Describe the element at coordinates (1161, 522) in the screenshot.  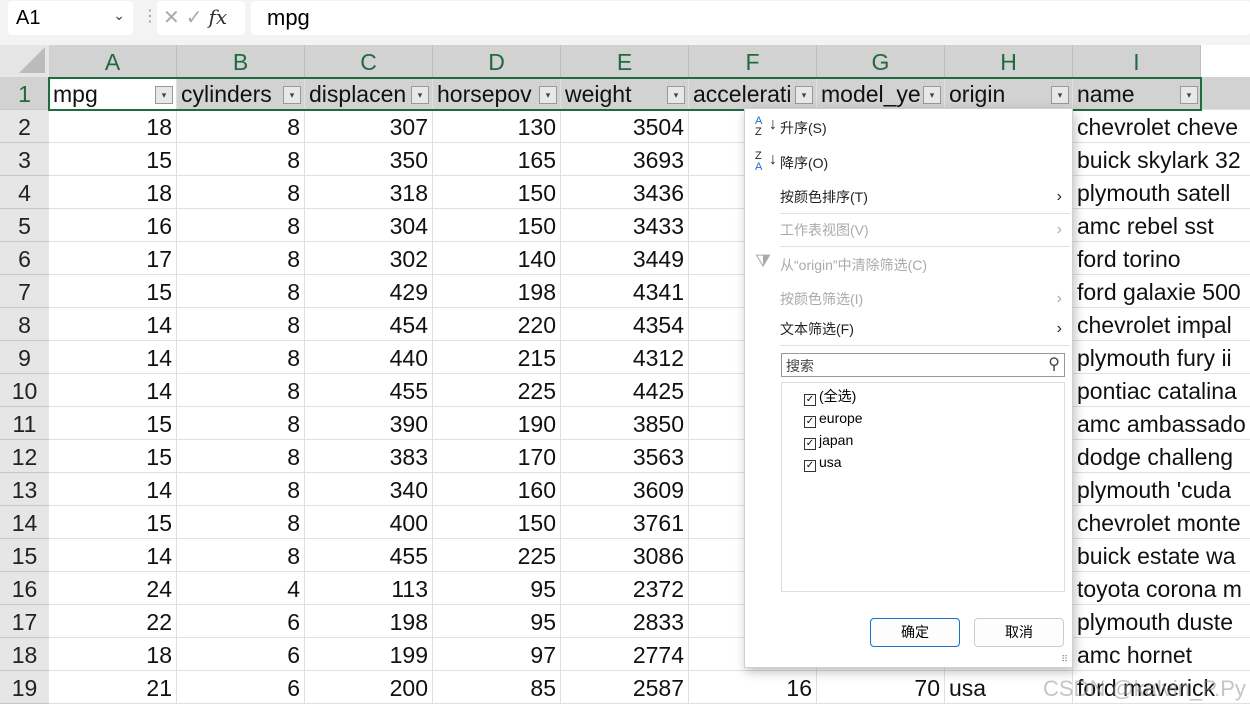
I see `cell: chevrolet monte` at that location.